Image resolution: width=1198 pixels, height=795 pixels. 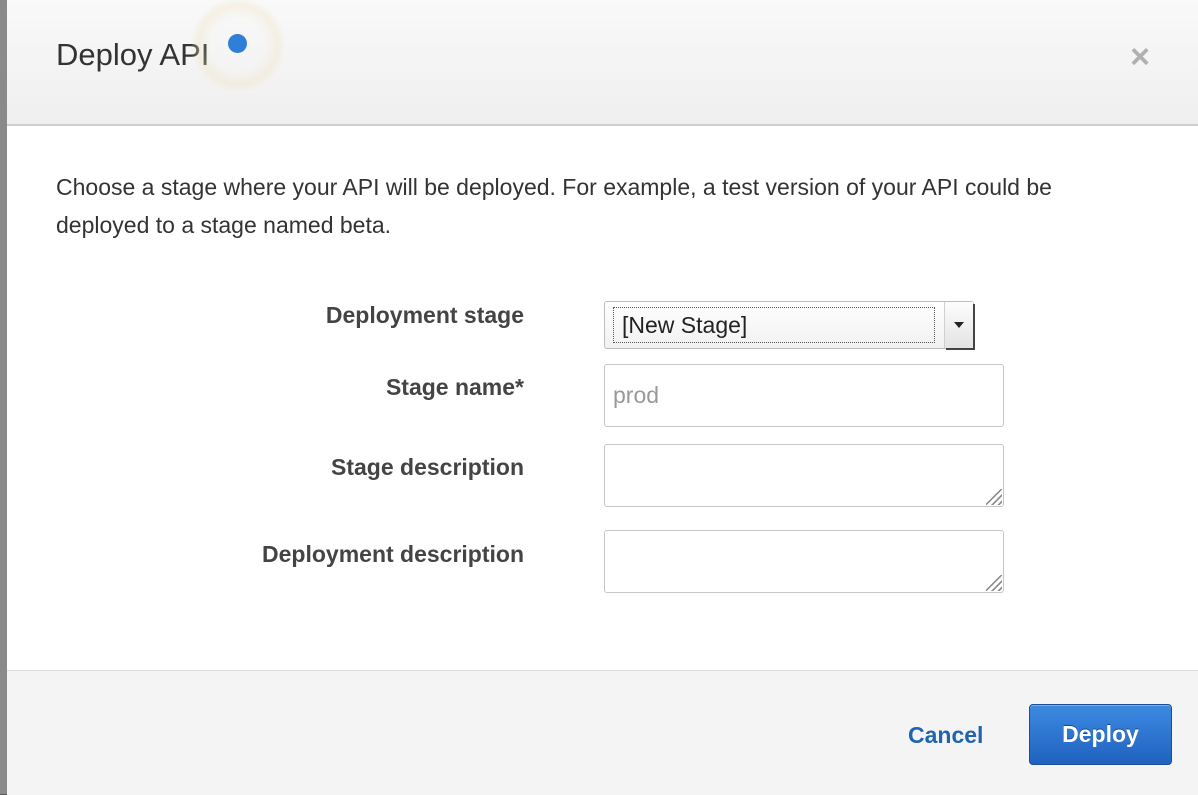 I want to click on deploy-button: Deploy, so click(x=1100, y=734).